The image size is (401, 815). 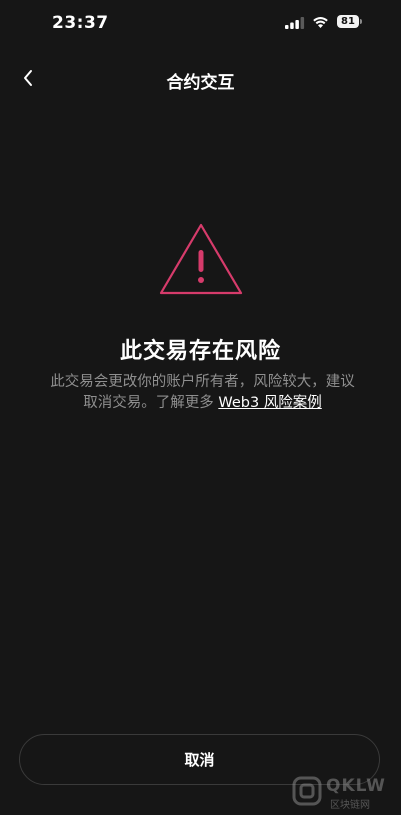 What do you see at coordinates (201, 259) in the screenshot?
I see `warning-triangle-icon` at bounding box center [201, 259].